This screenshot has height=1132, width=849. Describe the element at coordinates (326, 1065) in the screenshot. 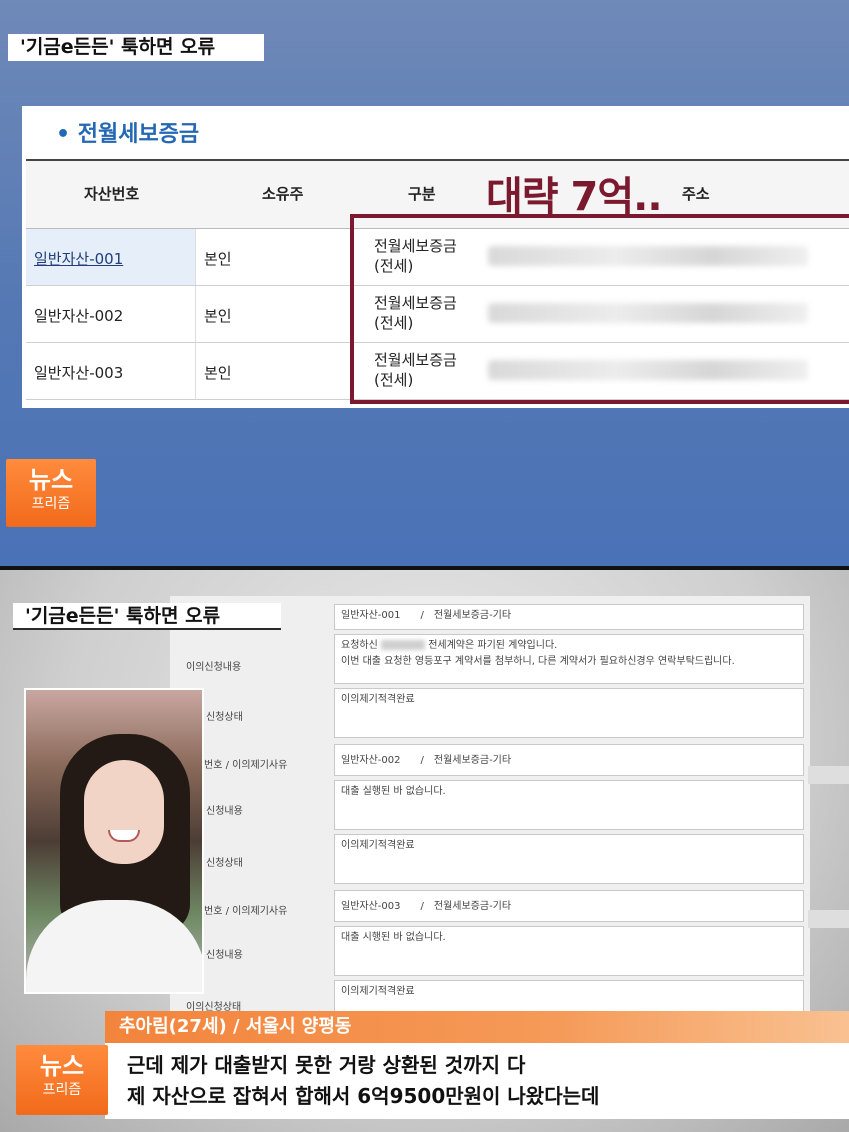

I see `subtitle-line: 근데 제가 대출받지 못한 거랑 상환된 것까지 다` at that location.